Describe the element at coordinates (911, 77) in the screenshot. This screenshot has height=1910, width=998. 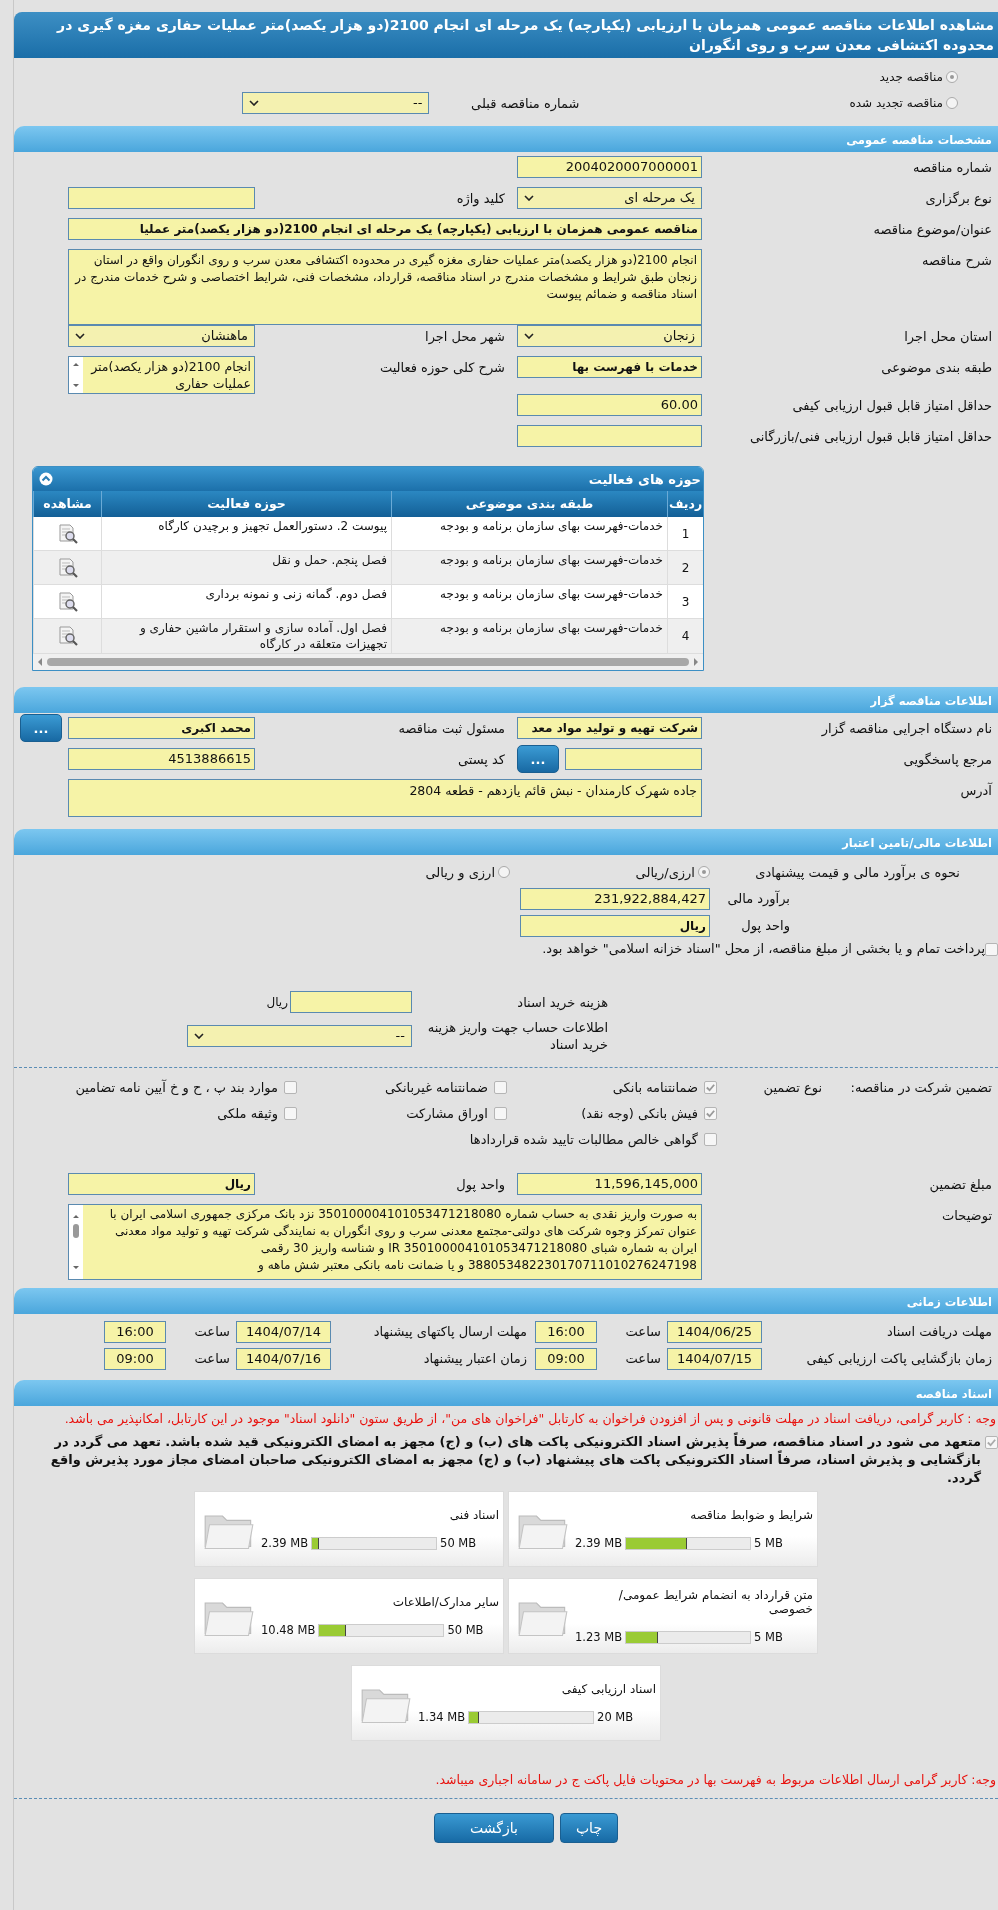
I see `radio-label: مناقصه جدید` at that location.